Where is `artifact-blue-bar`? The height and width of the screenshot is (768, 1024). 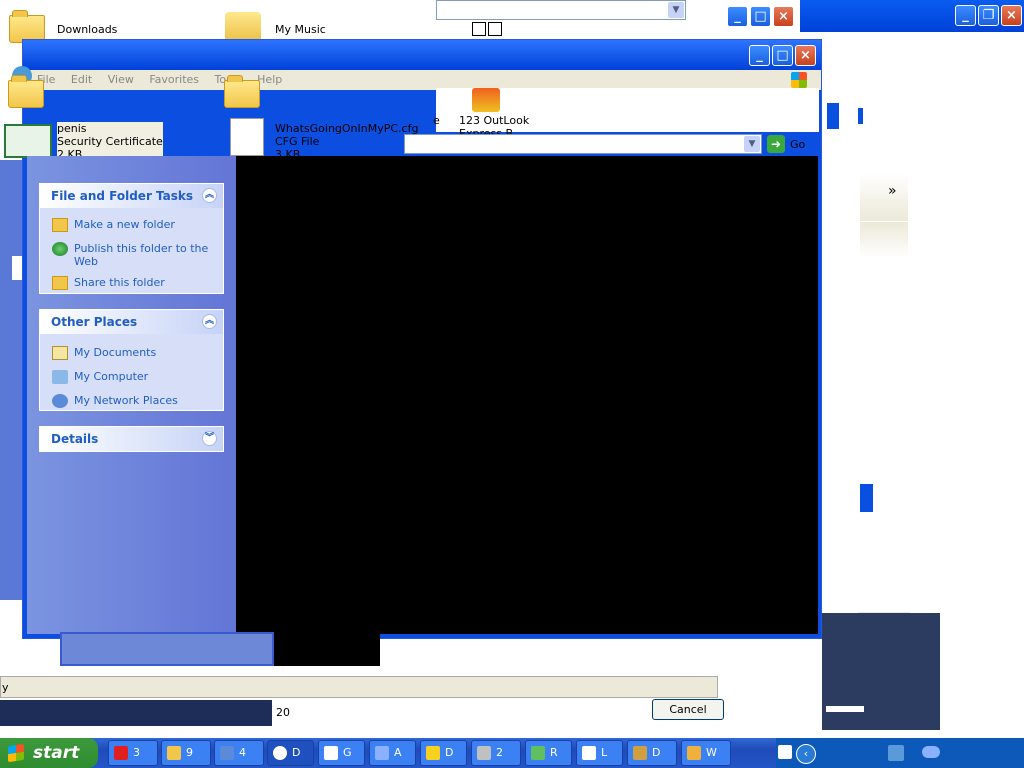 artifact-blue-bar is located at coordinates (866, 498).